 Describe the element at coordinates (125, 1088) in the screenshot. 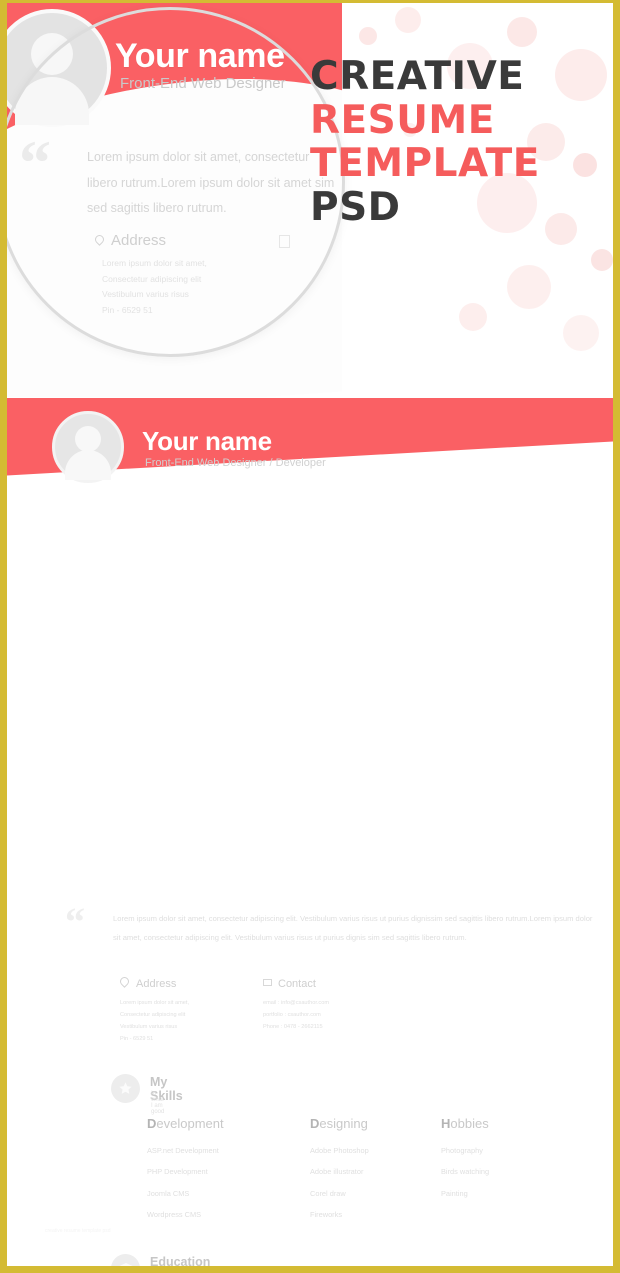

I see `star-icon` at that location.